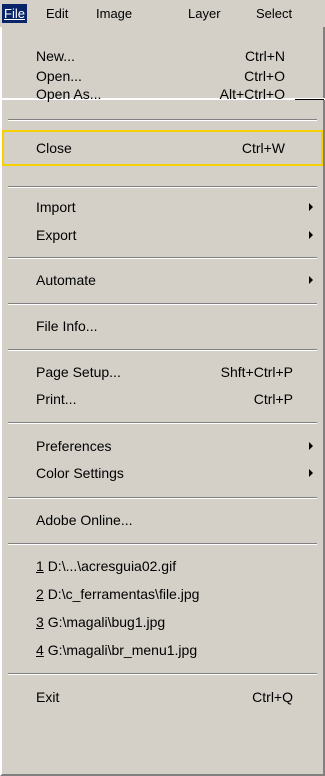 The image size is (325, 776). Describe the element at coordinates (80, 473) in the screenshot. I see `color-settings-label: Color Settings` at that location.